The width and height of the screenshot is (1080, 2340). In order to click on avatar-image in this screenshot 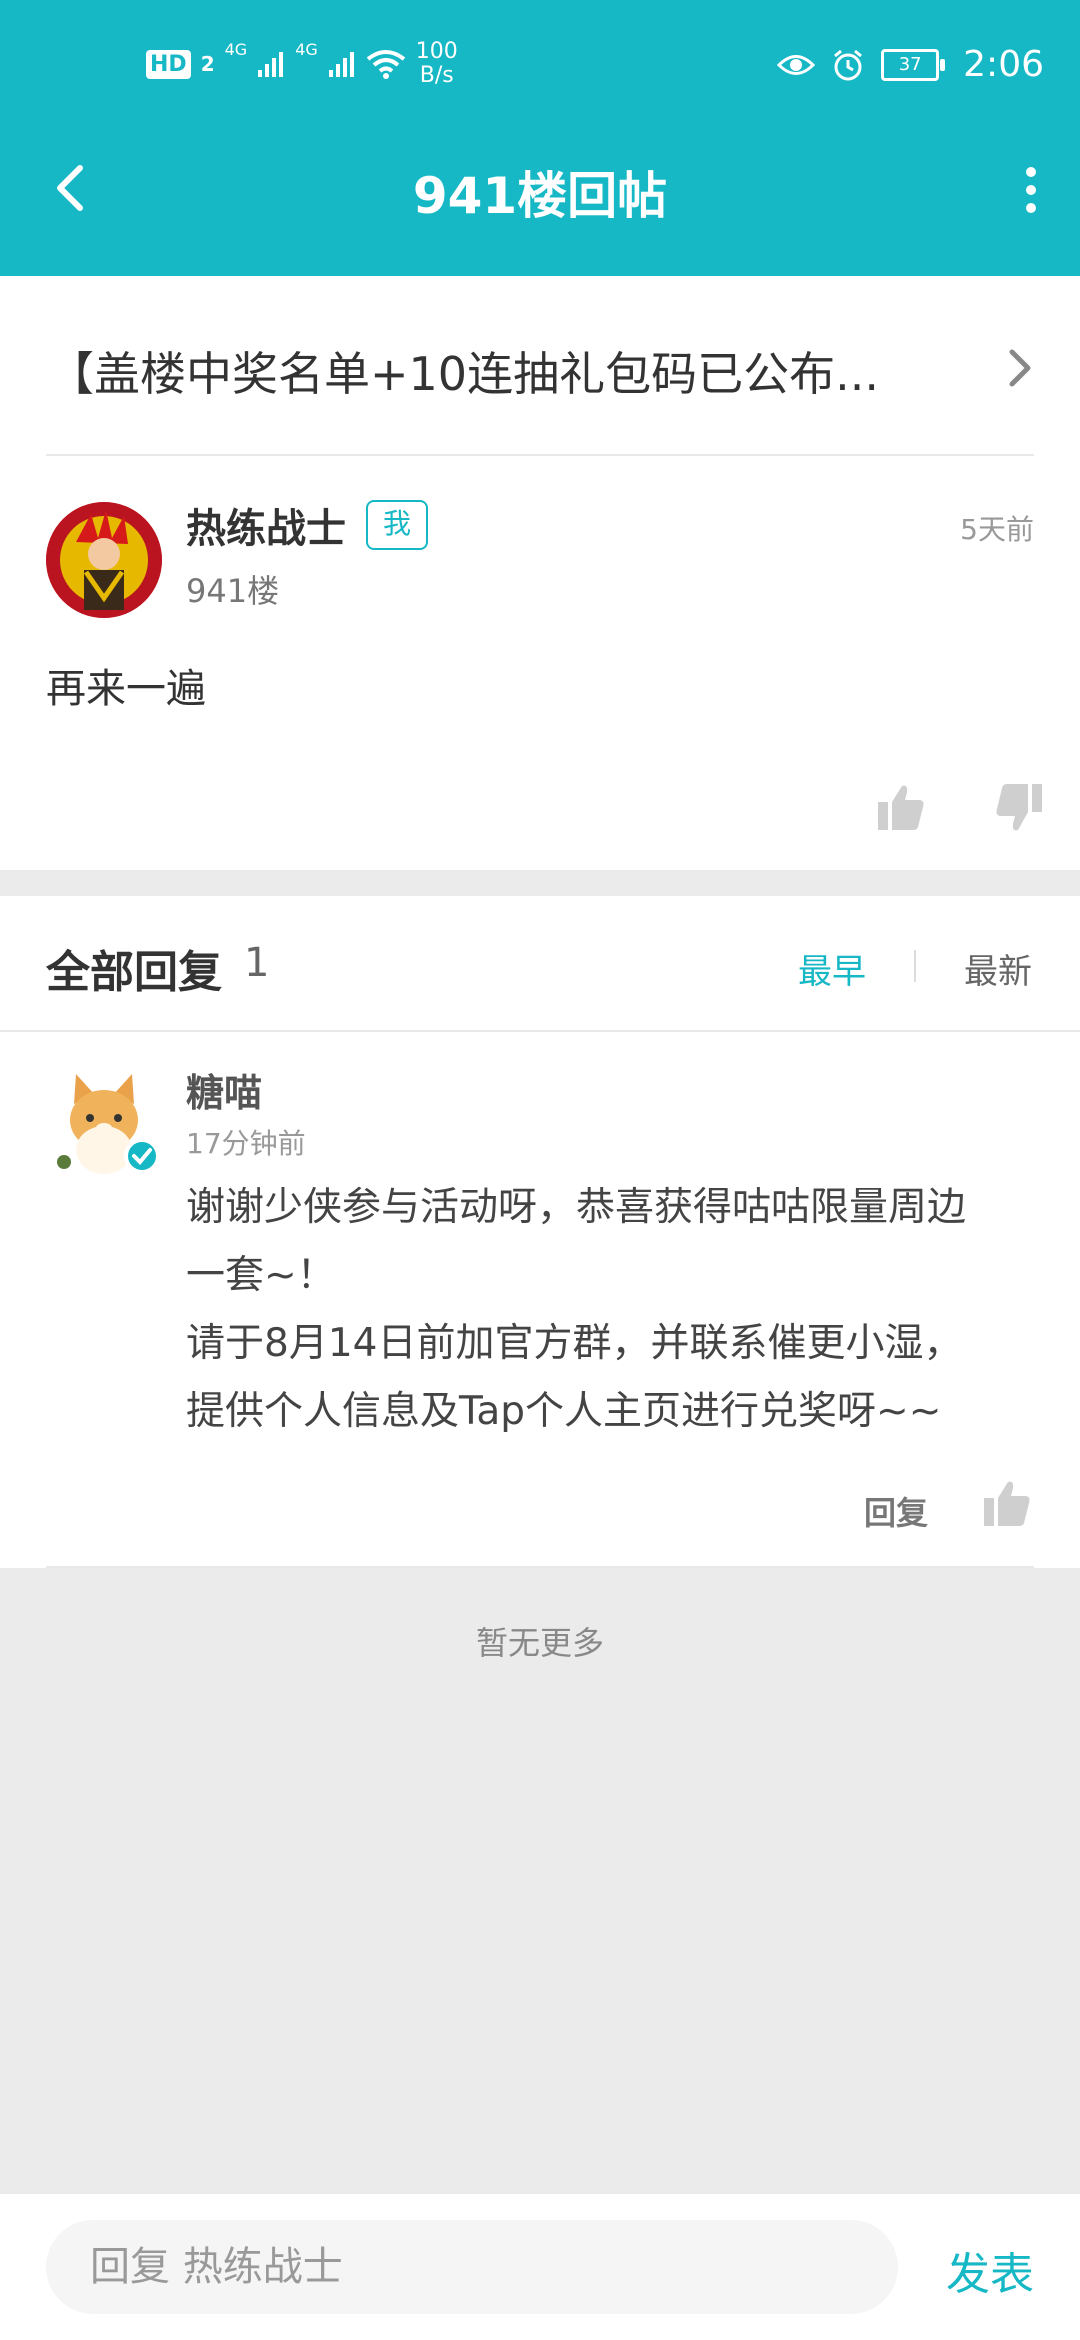, I will do `click(104, 560)`.